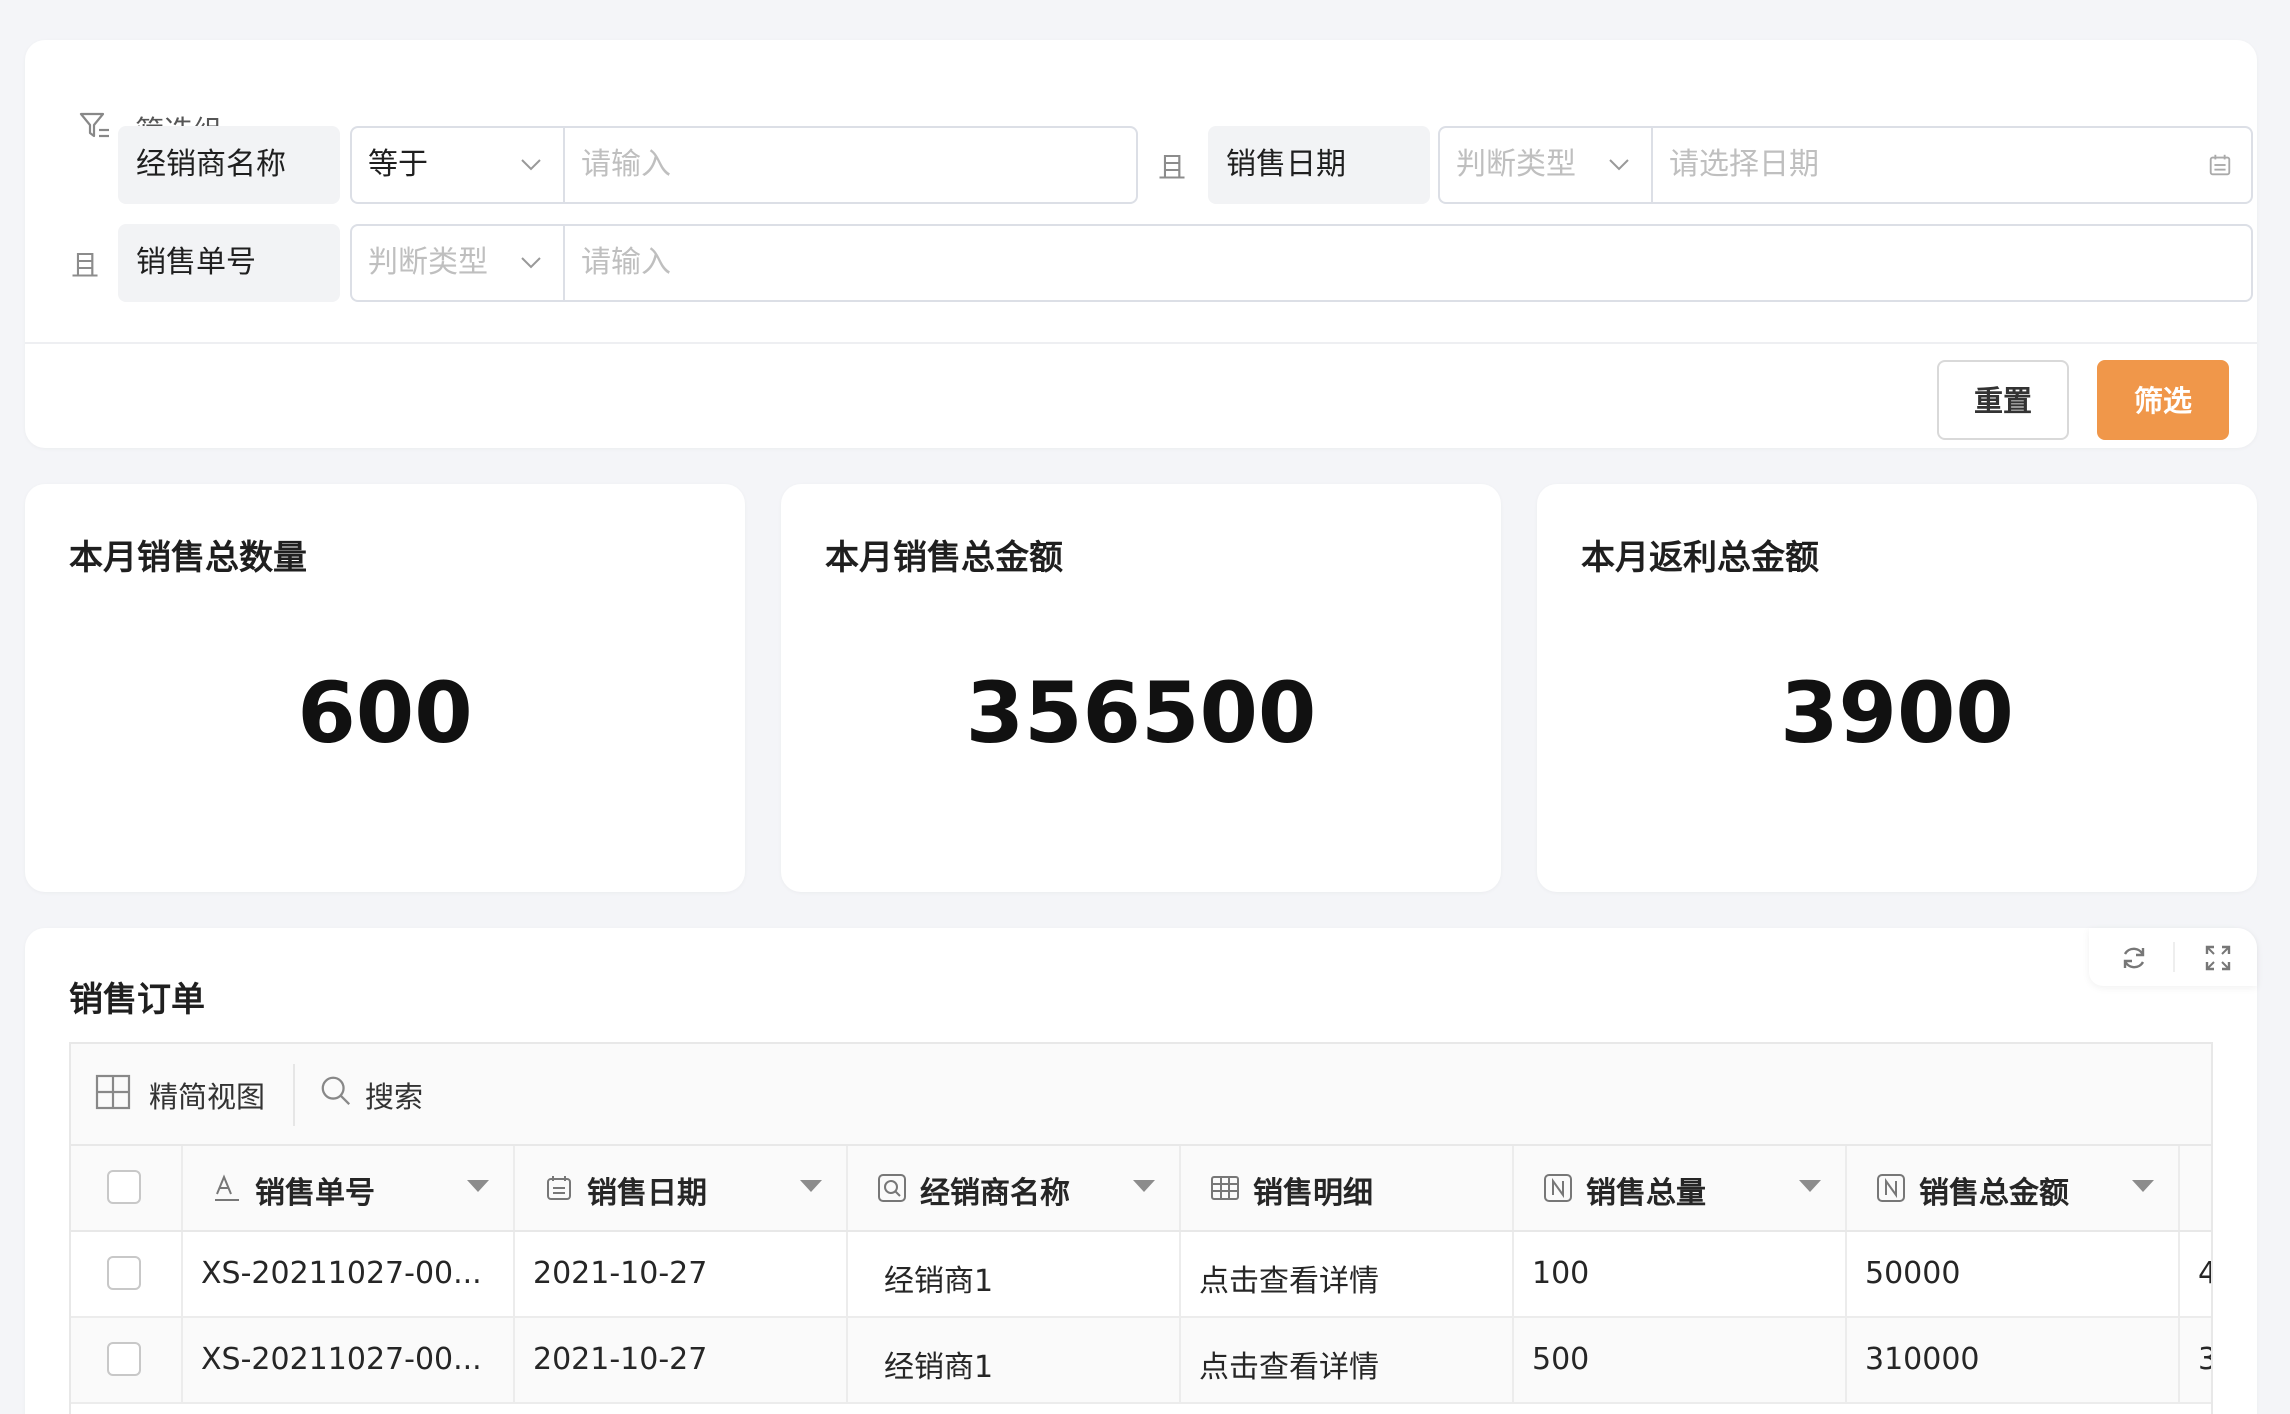 Image resolution: width=2290 pixels, height=1414 pixels. Describe the element at coordinates (2218, 958) in the screenshot. I see `fullscreen-icon` at that location.